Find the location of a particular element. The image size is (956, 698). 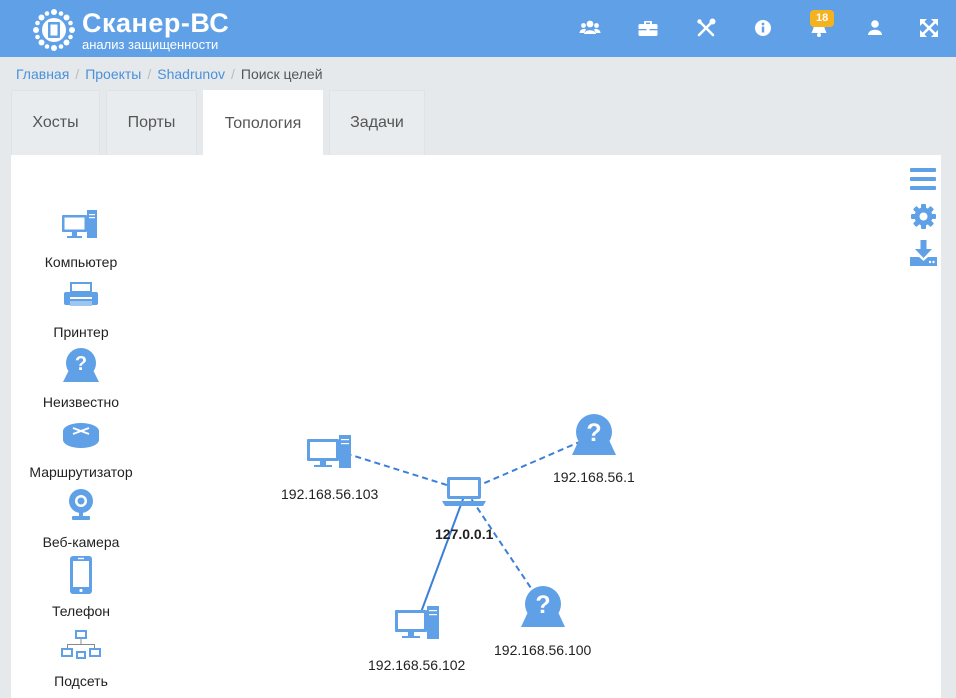

tab-hosts: Хосты is located at coordinates (55, 122).